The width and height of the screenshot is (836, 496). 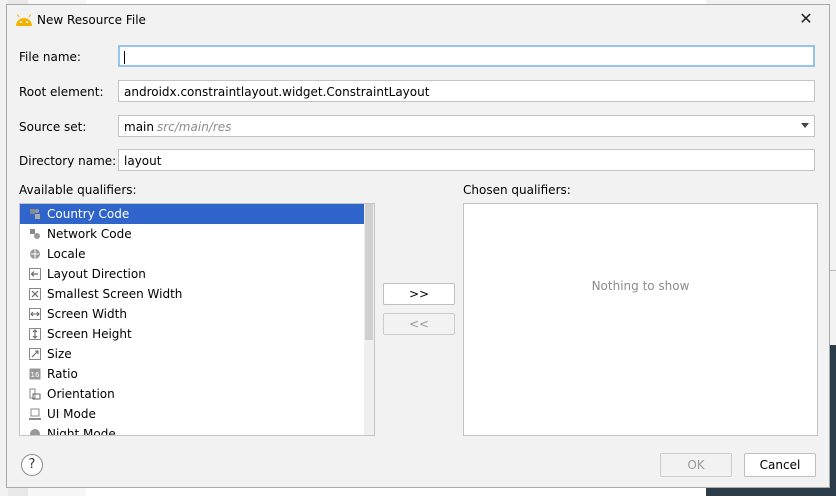 I want to click on file-name-label: File name:, so click(x=50, y=57).